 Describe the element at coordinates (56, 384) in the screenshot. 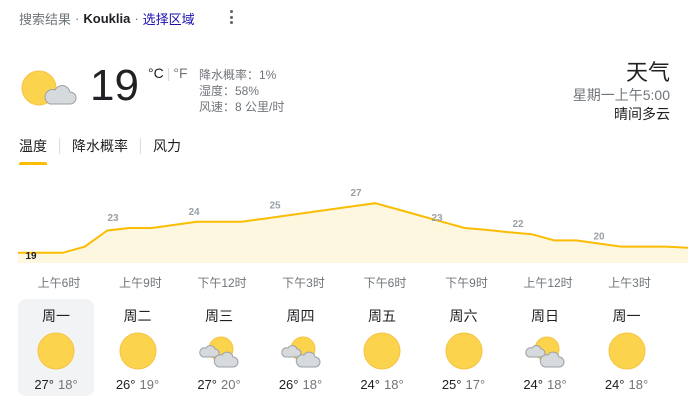

I see `day-temperatures: 27° 18°` at that location.